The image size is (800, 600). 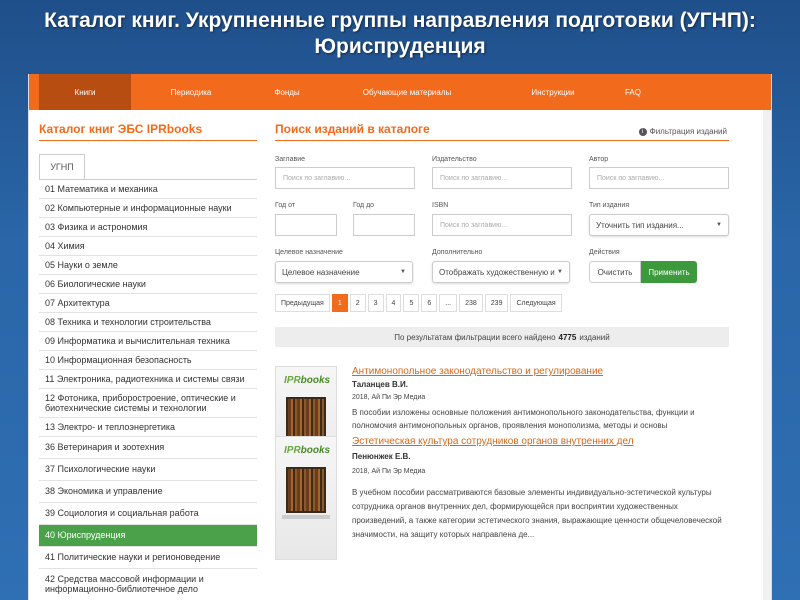 I want to click on page-button: 3, so click(x=375, y=303).